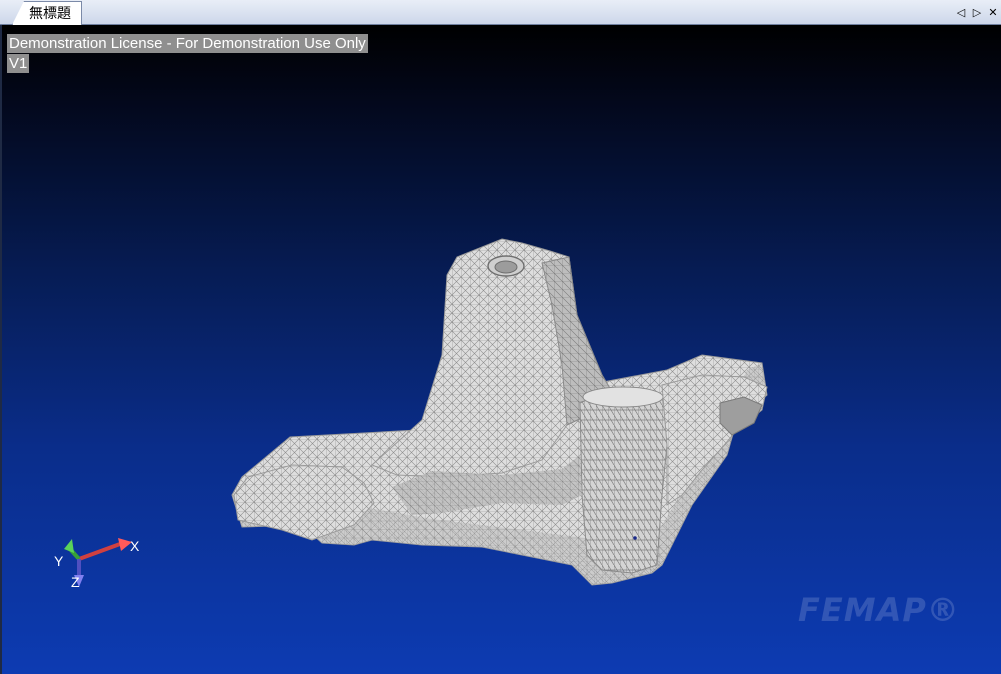 The width and height of the screenshot is (1001, 674). I want to click on mesh-right-boss, so click(623, 481).